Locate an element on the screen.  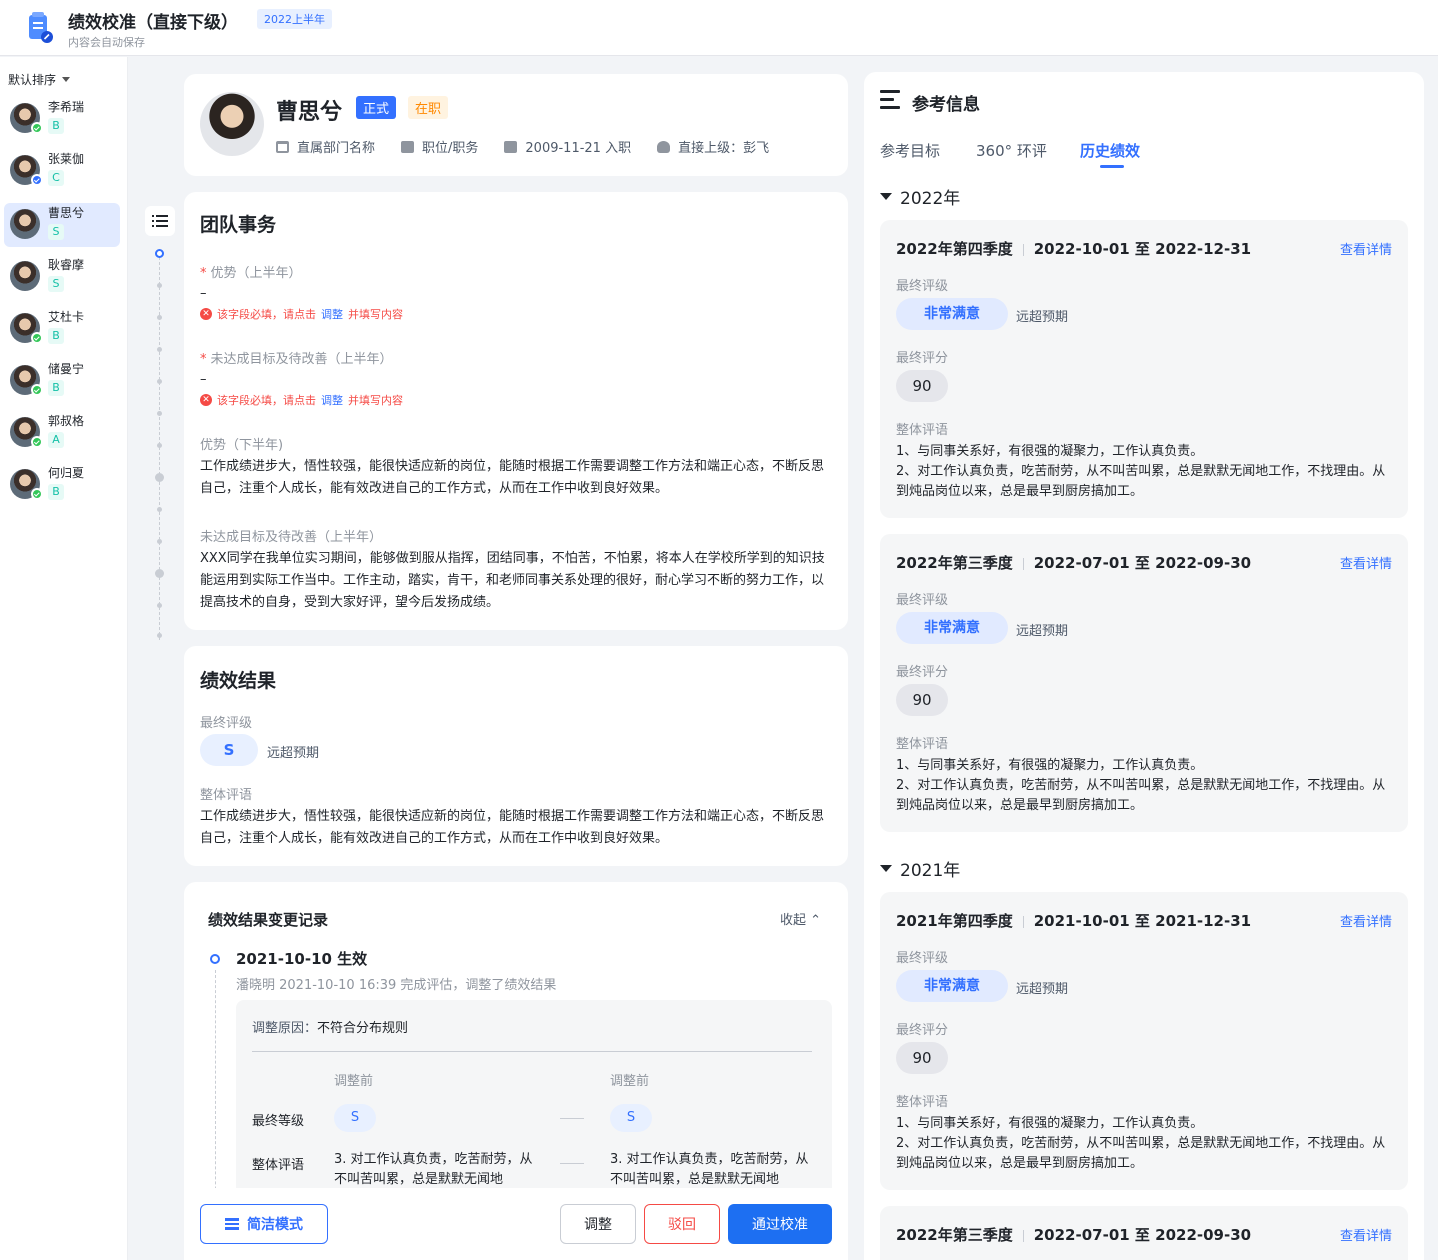
join-date: 2009-11-21 入职 is located at coordinates (578, 148).